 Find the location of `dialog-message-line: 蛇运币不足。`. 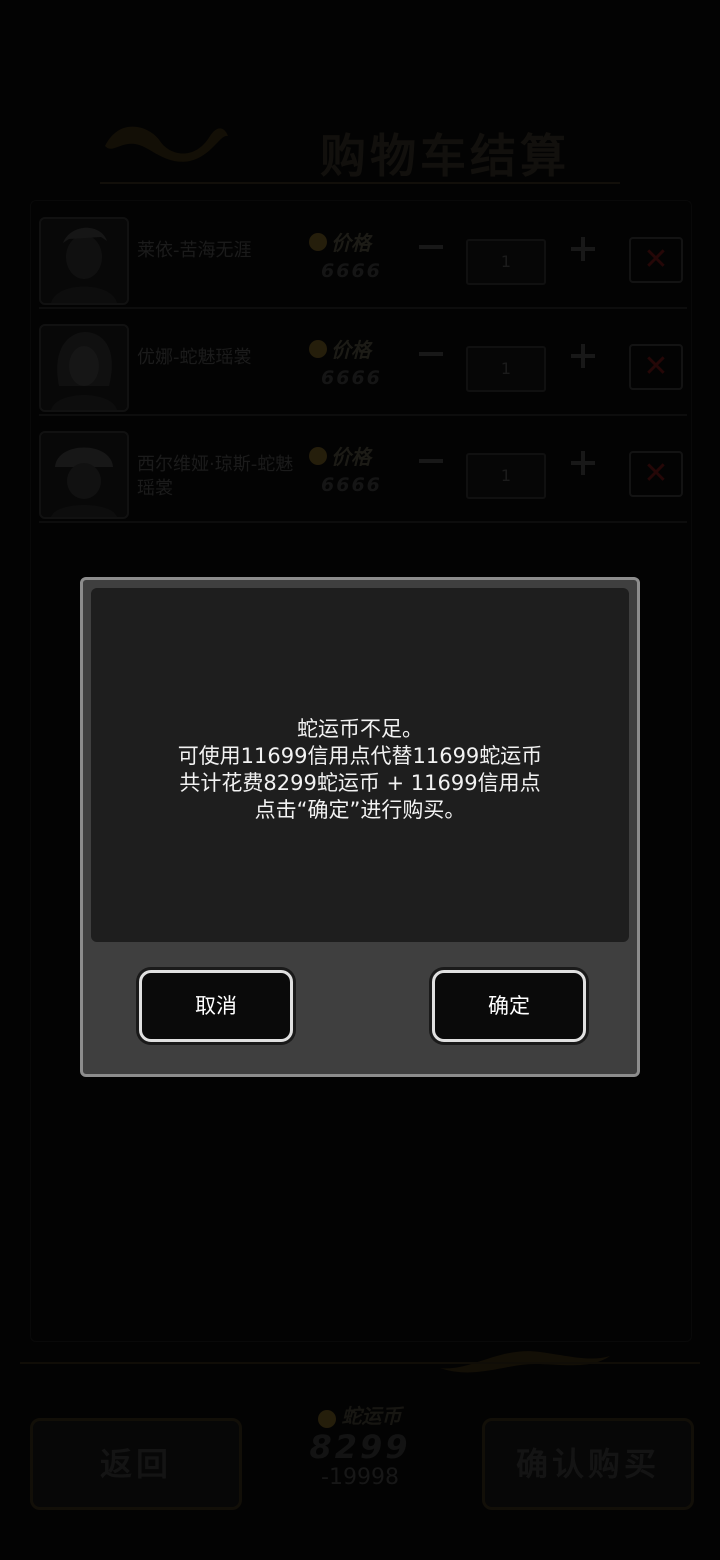

dialog-message-line: 蛇运币不足。 is located at coordinates (360, 729).